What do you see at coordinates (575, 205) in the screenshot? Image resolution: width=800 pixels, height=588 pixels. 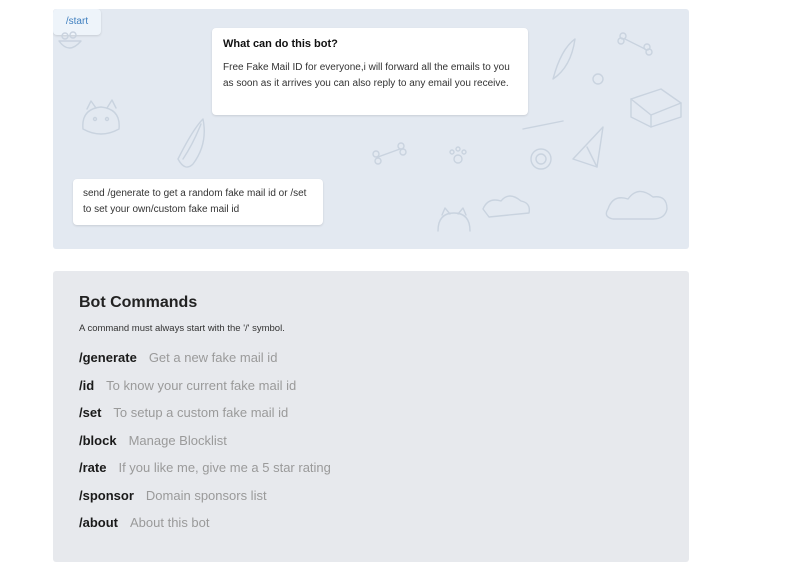 I see `cloud-doodle` at bounding box center [575, 205].